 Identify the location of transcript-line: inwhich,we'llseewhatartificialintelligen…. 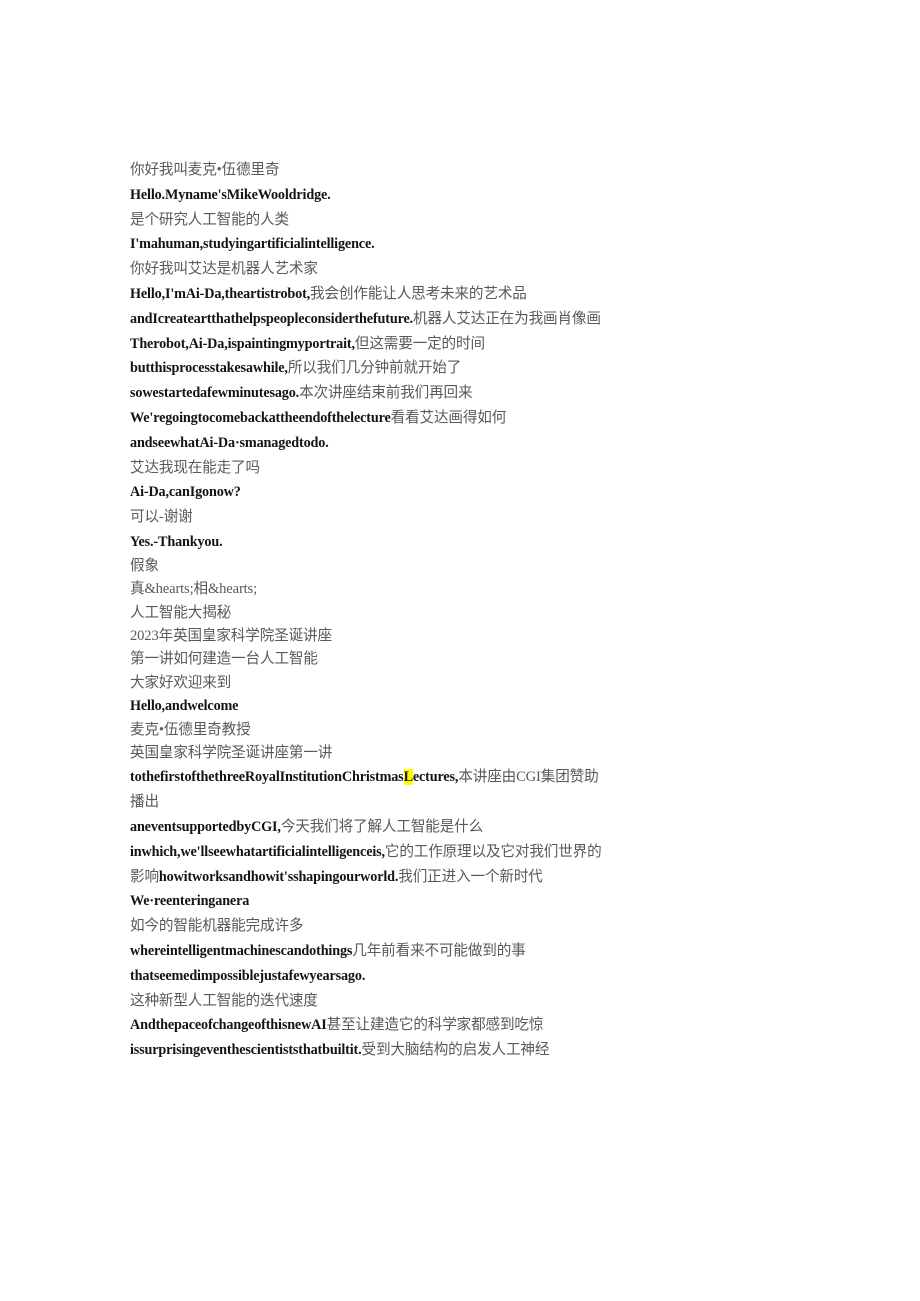
(366, 865).